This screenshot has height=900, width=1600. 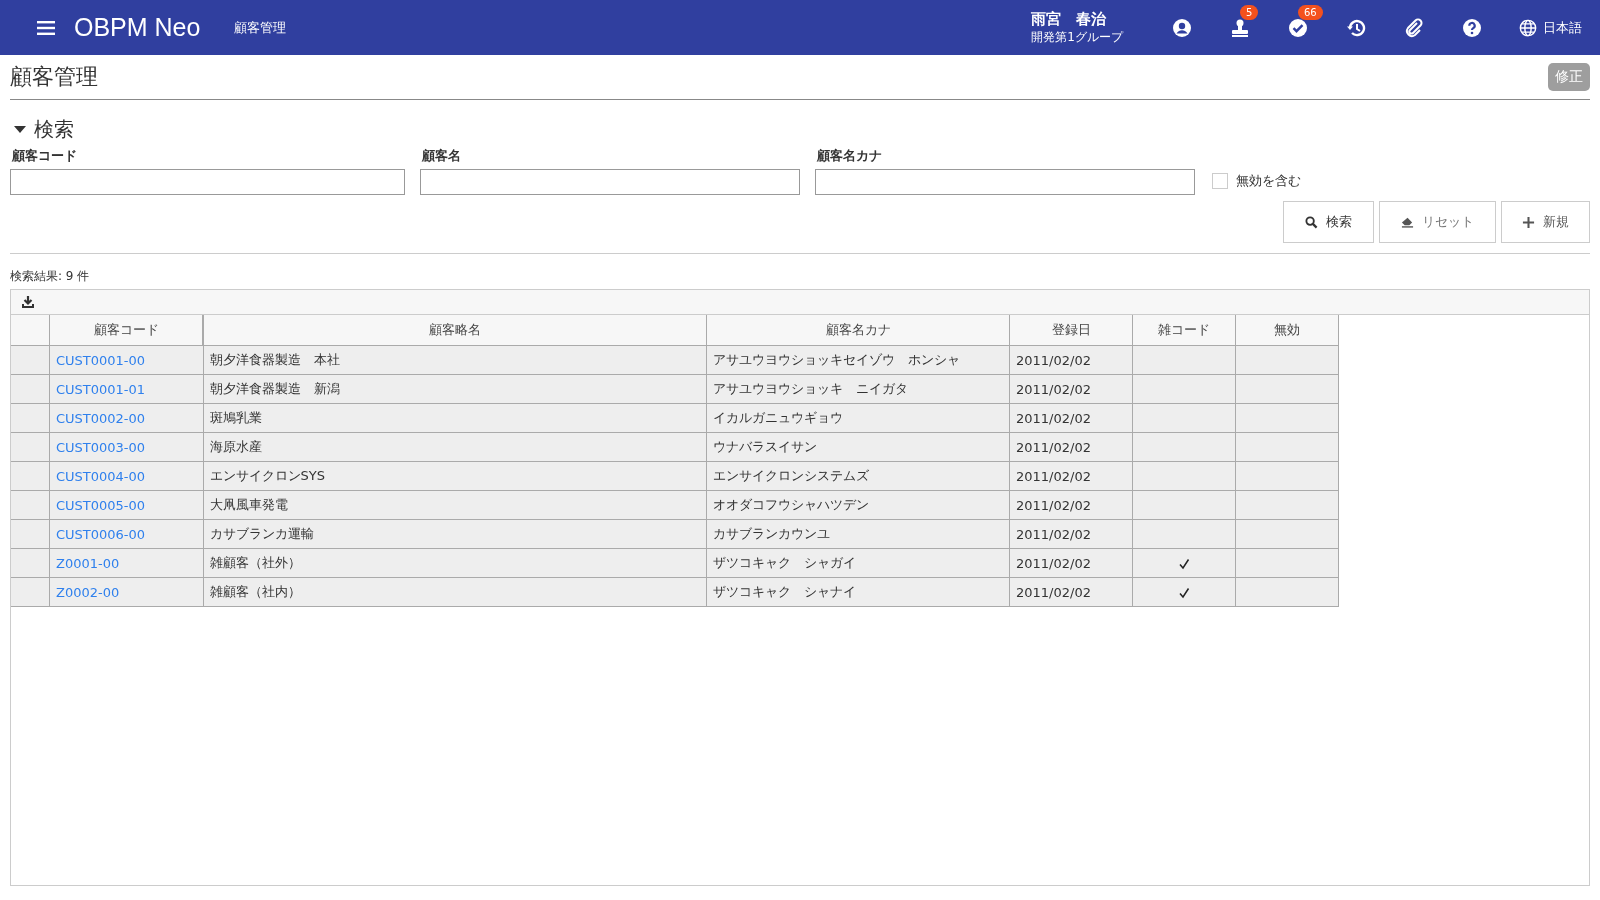 What do you see at coordinates (455, 330) in the screenshot?
I see `column-header: 顧客略名` at bounding box center [455, 330].